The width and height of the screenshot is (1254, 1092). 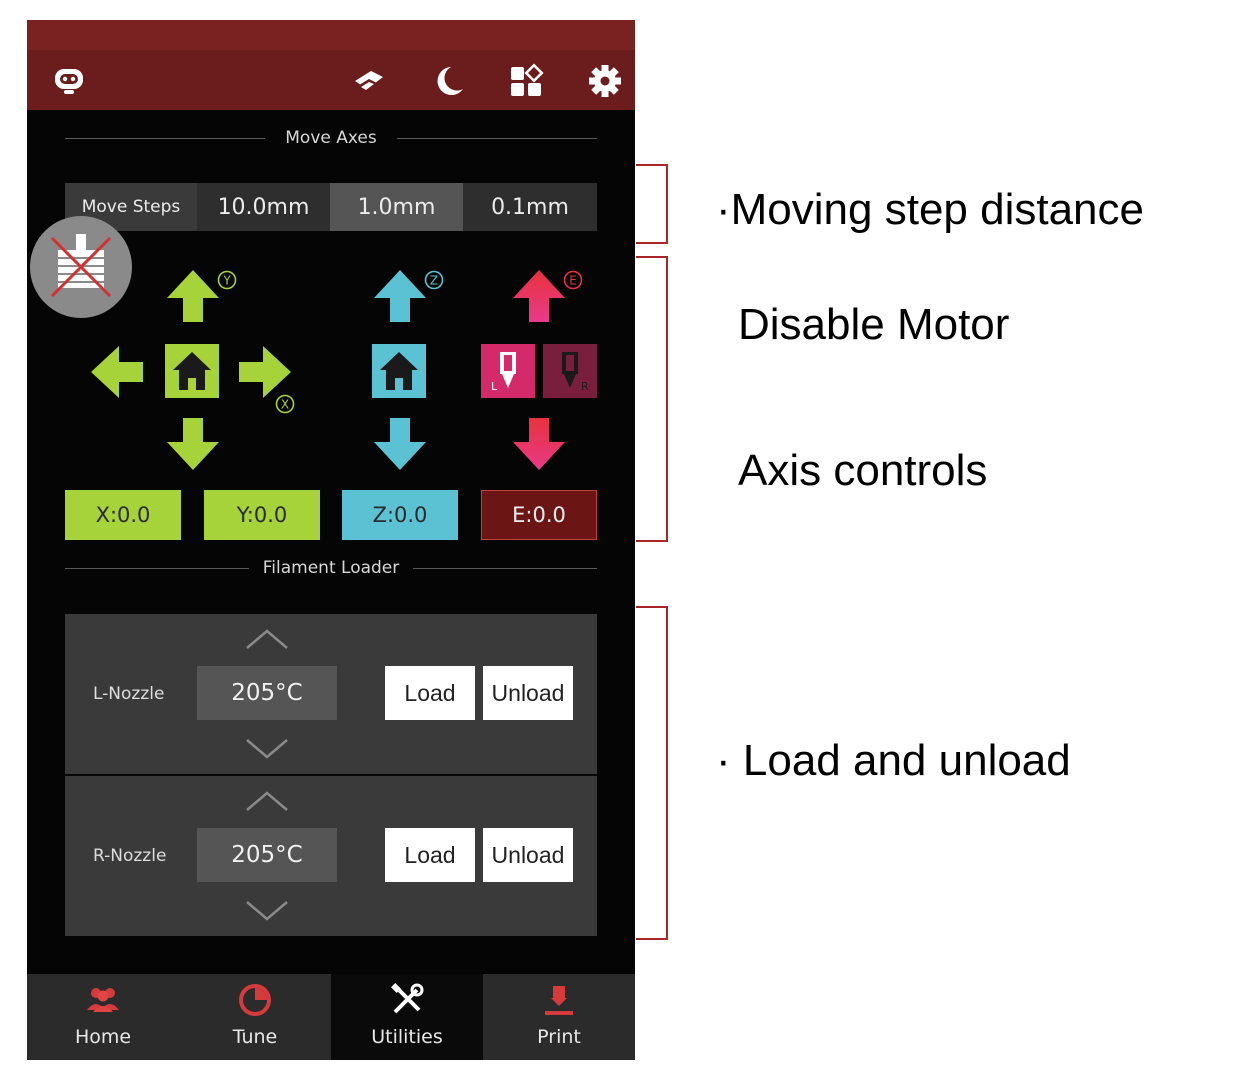 I want to click on filament-icon, so click(x=369, y=81).